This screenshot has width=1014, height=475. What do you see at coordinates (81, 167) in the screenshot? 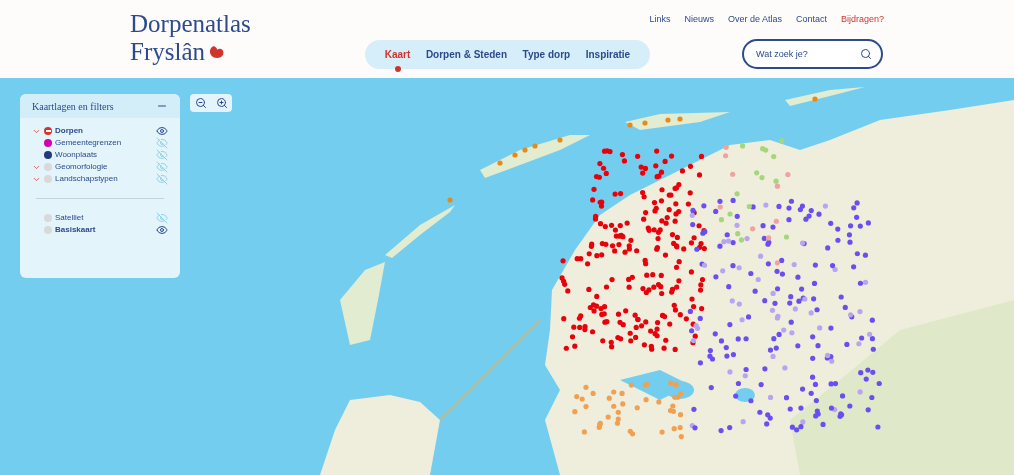
I see `layer-label: Geomorfologie` at bounding box center [81, 167].